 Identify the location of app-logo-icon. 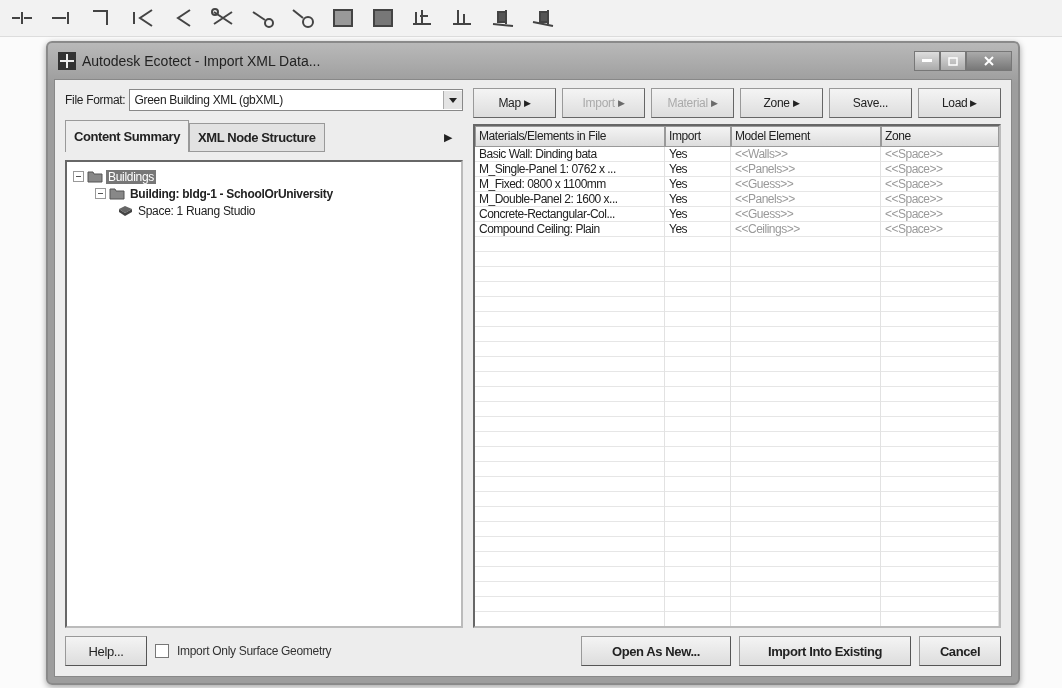
(67, 61).